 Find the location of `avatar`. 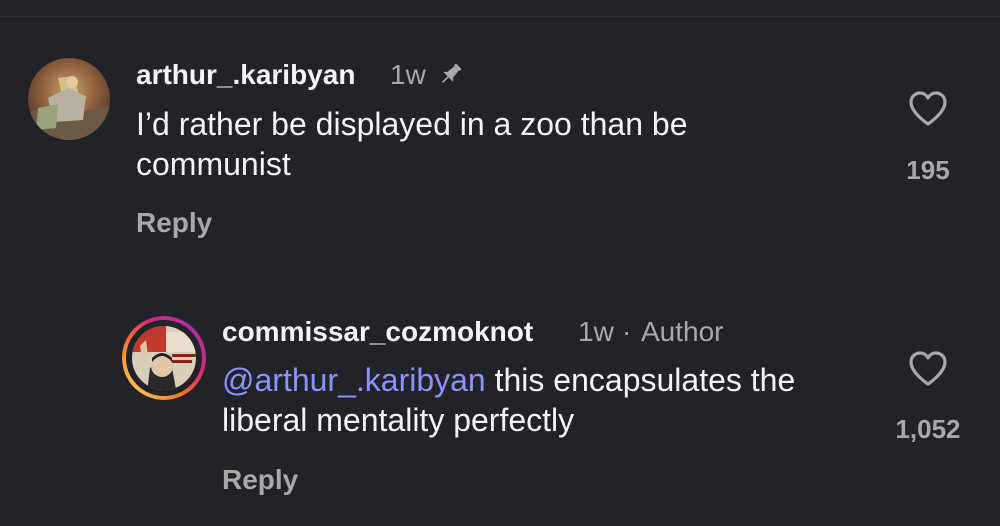

avatar is located at coordinates (164, 358).